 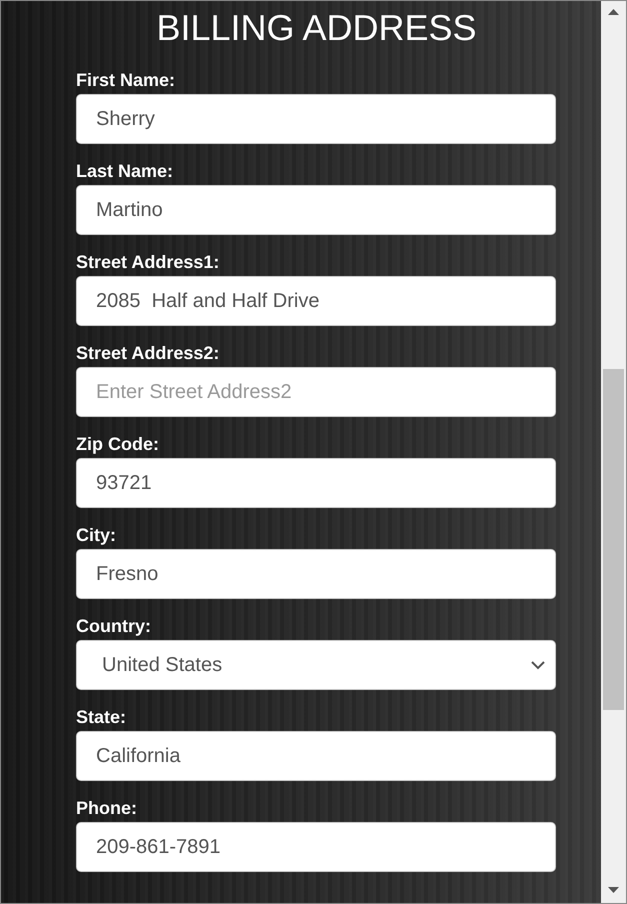 What do you see at coordinates (316, 301) in the screenshot?
I see `input-field: 2085 Half and Half Drive` at bounding box center [316, 301].